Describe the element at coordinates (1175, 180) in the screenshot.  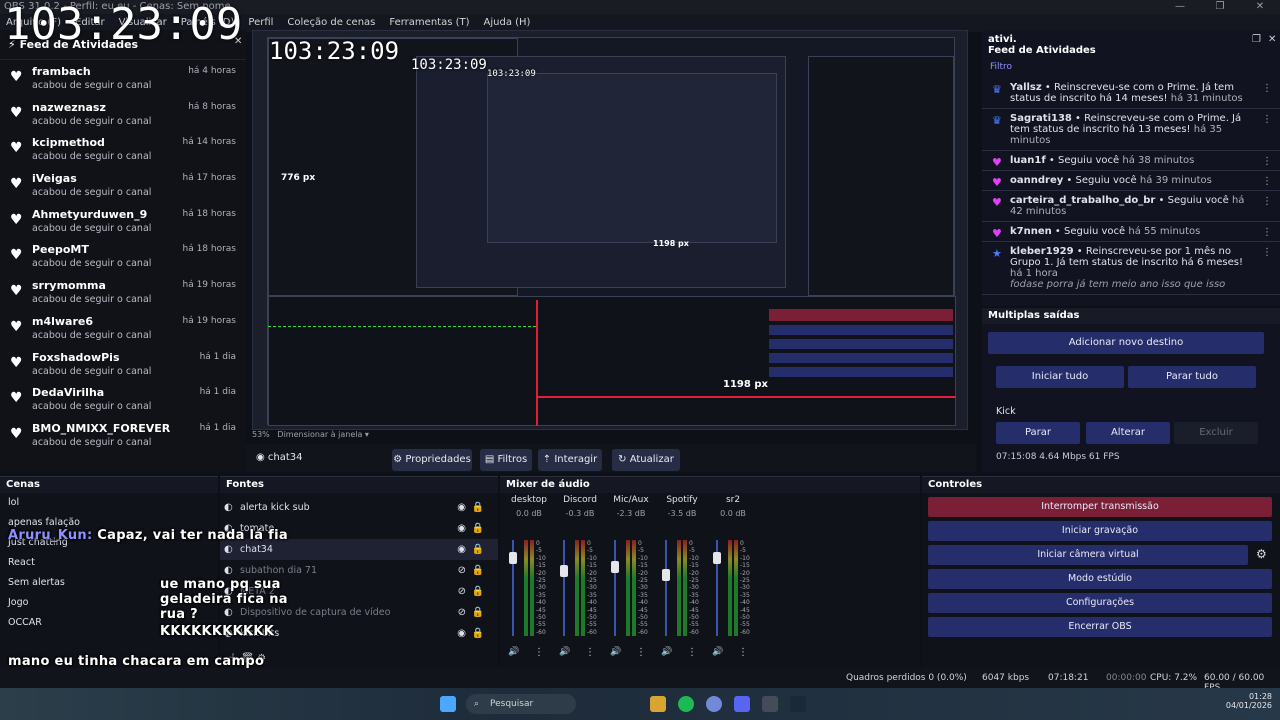
I see `feed-time: há 39 minutos` at that location.